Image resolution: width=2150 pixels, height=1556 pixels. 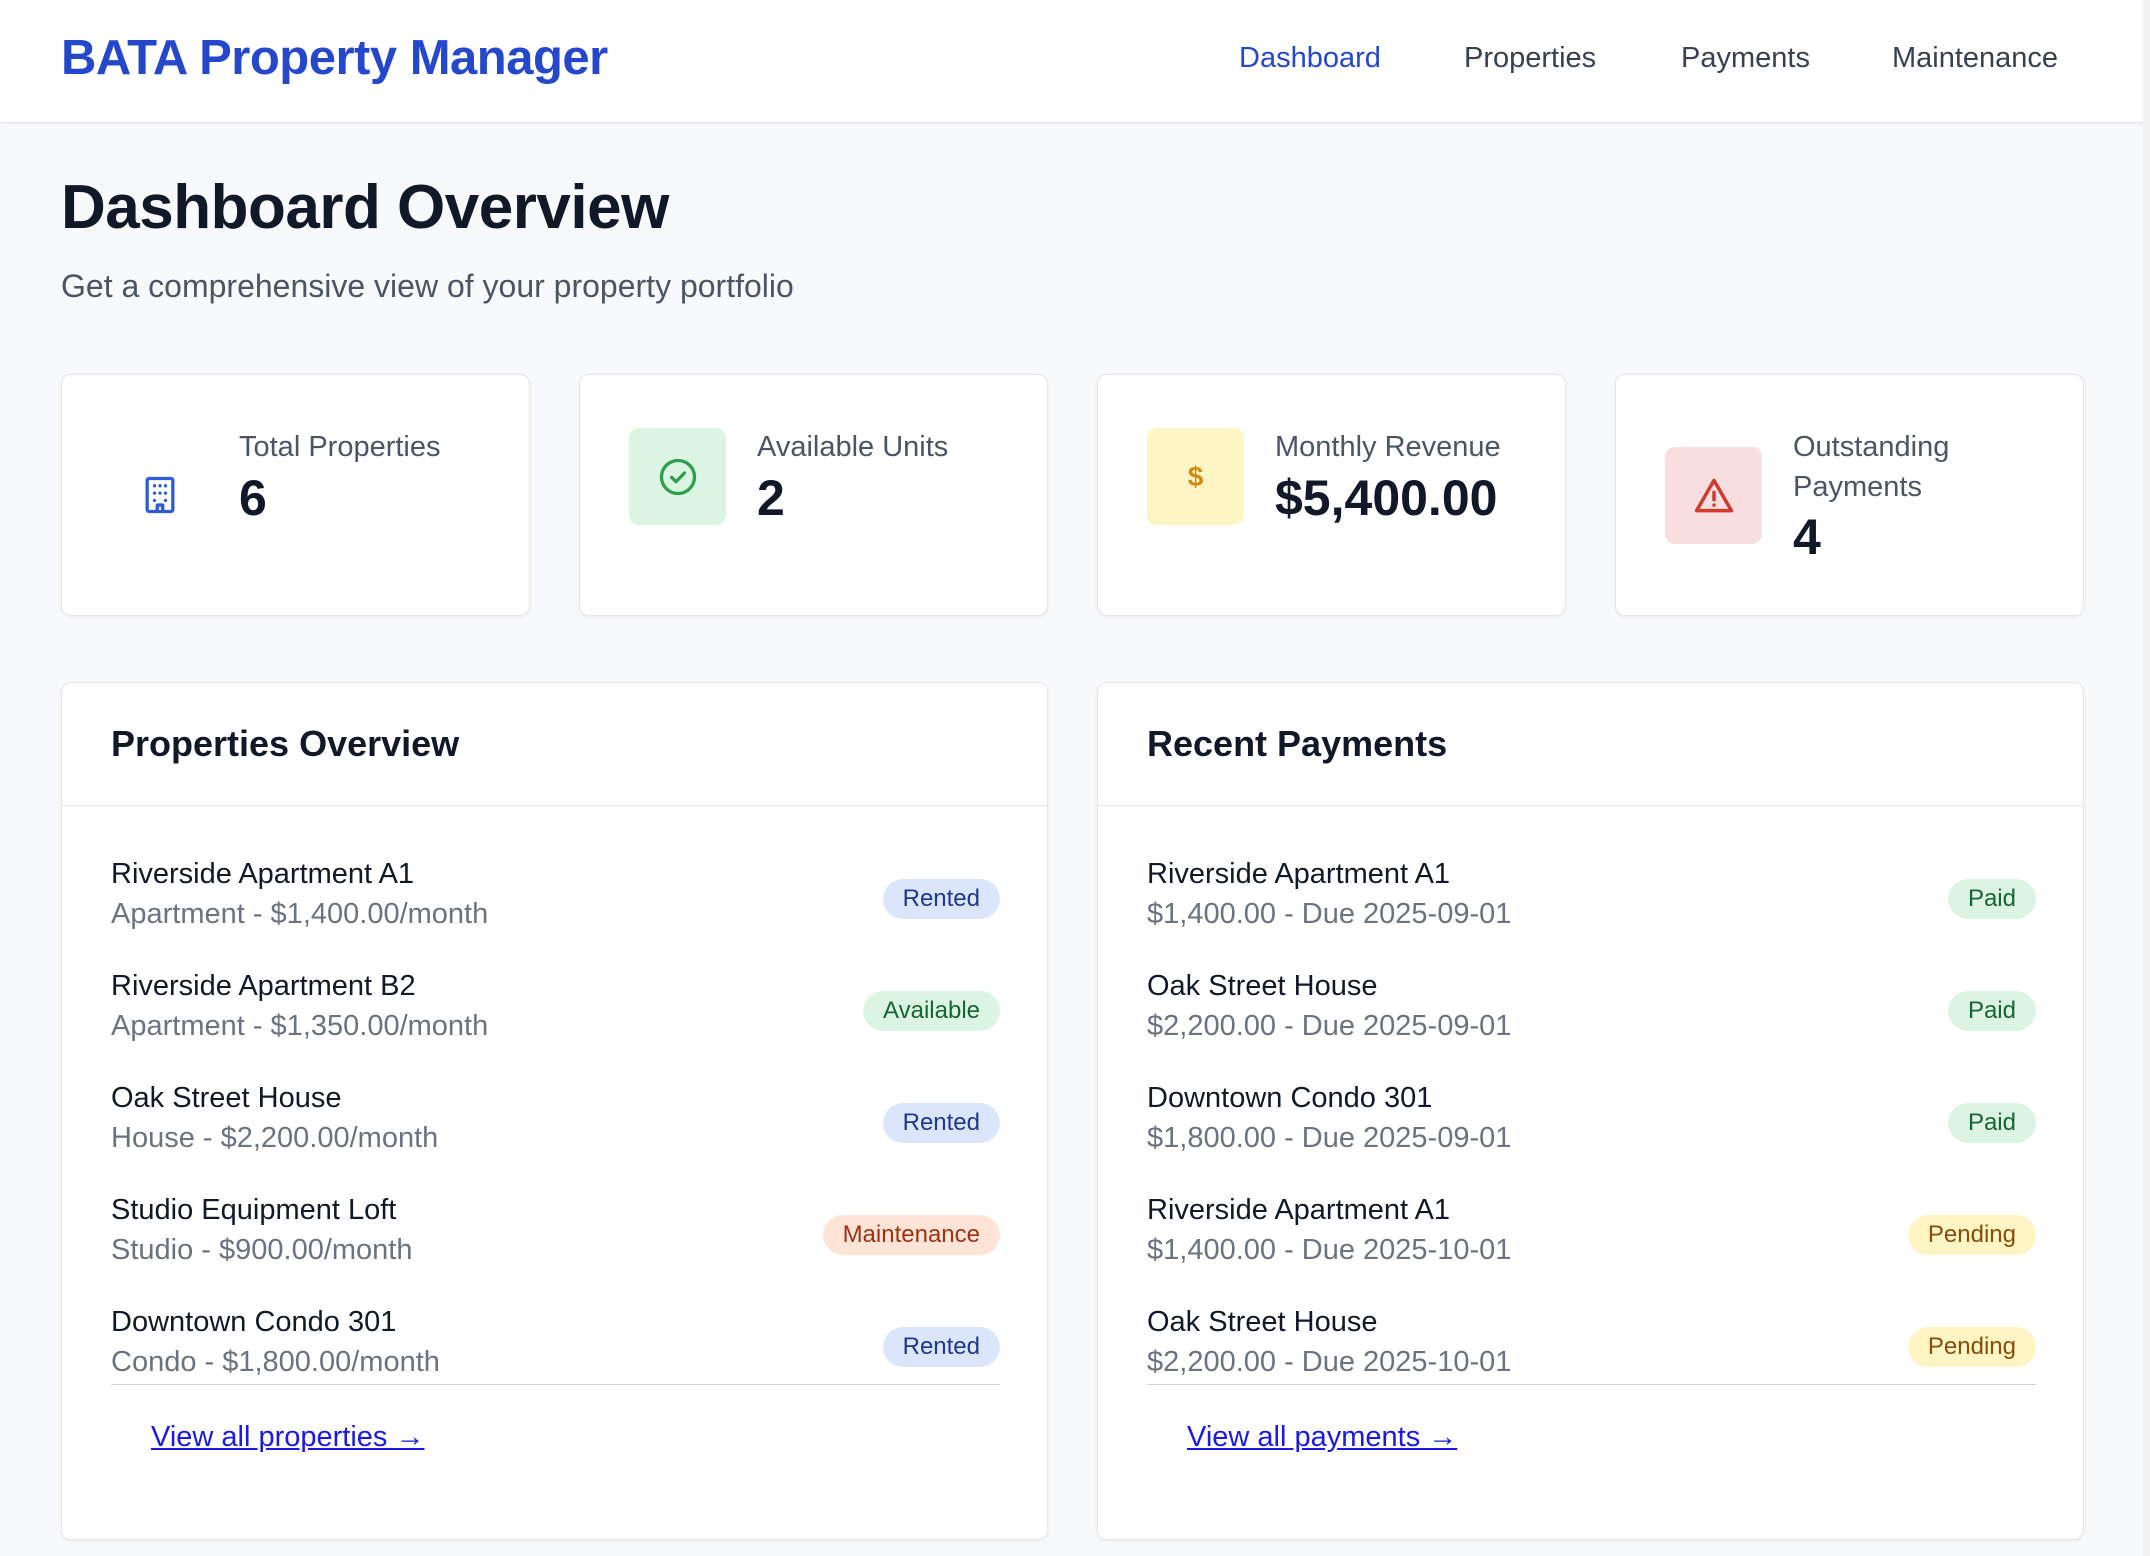 I want to click on nav-properties: Properties, so click(x=1530, y=58).